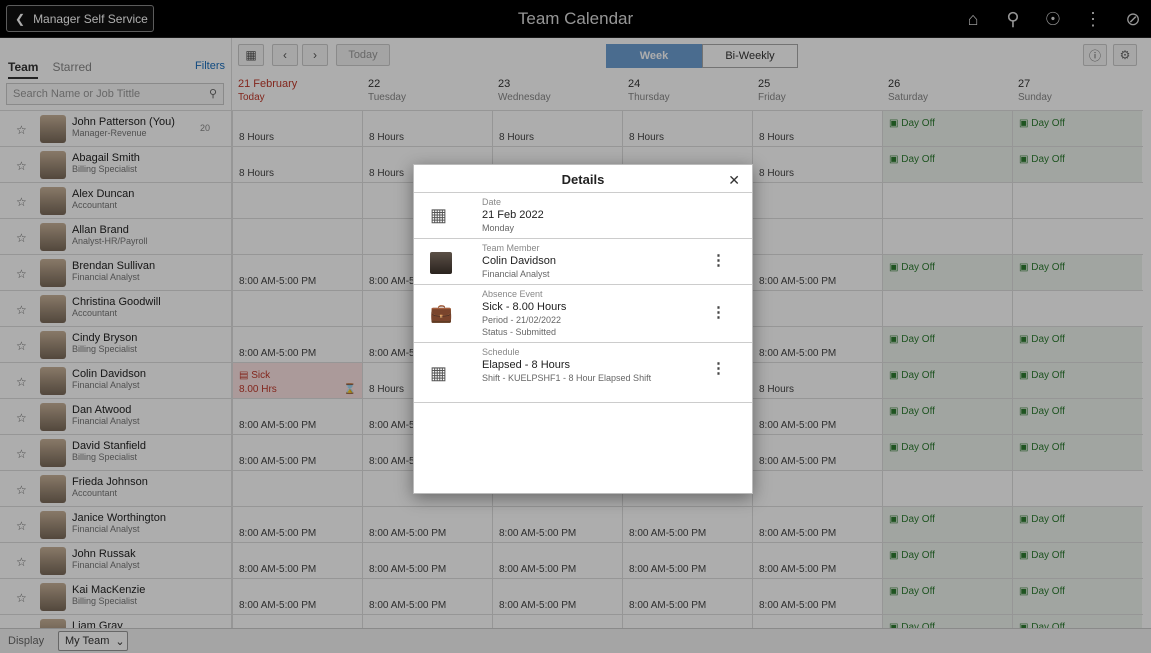  Describe the element at coordinates (583, 179) in the screenshot. I see `dialog-title: Details` at that location.